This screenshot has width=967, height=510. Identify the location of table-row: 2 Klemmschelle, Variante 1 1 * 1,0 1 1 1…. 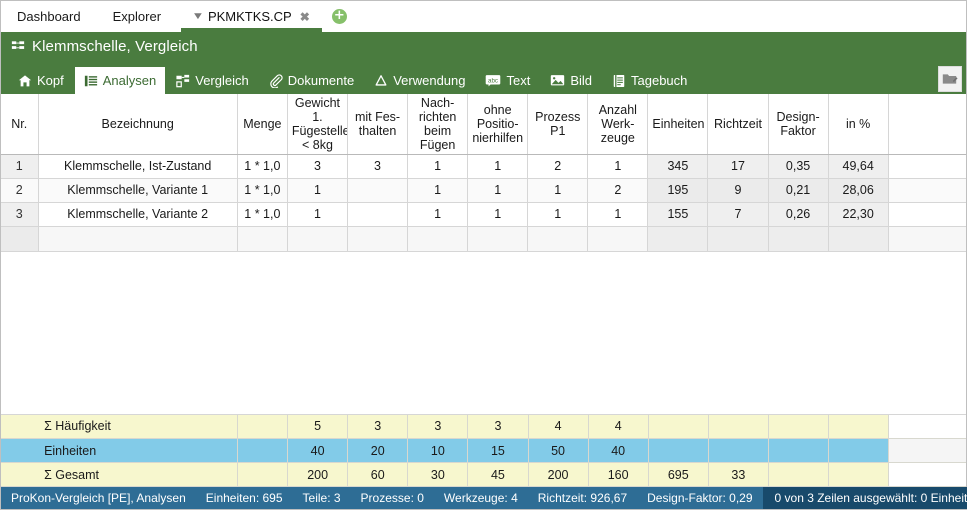
(483, 190).